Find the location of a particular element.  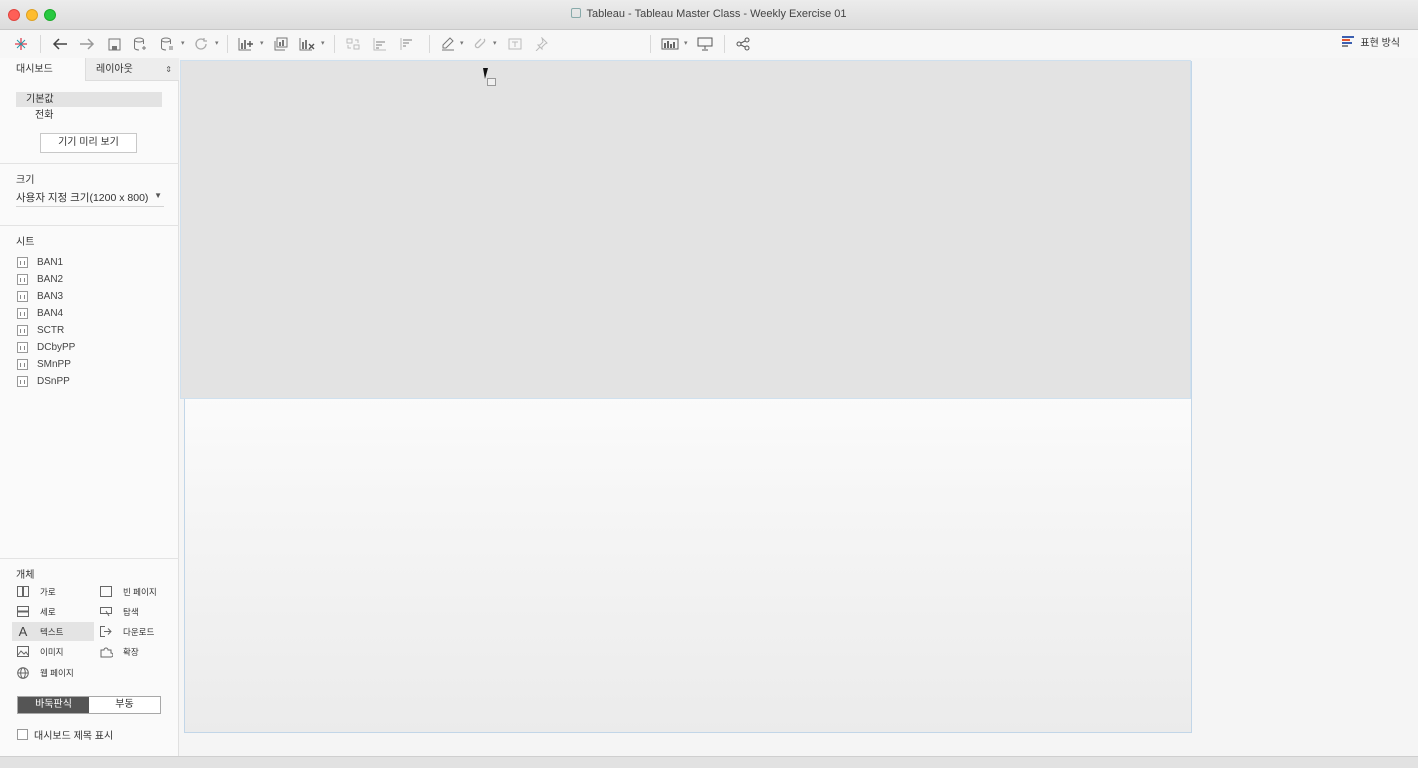

back-icon is located at coordinates (60, 44).